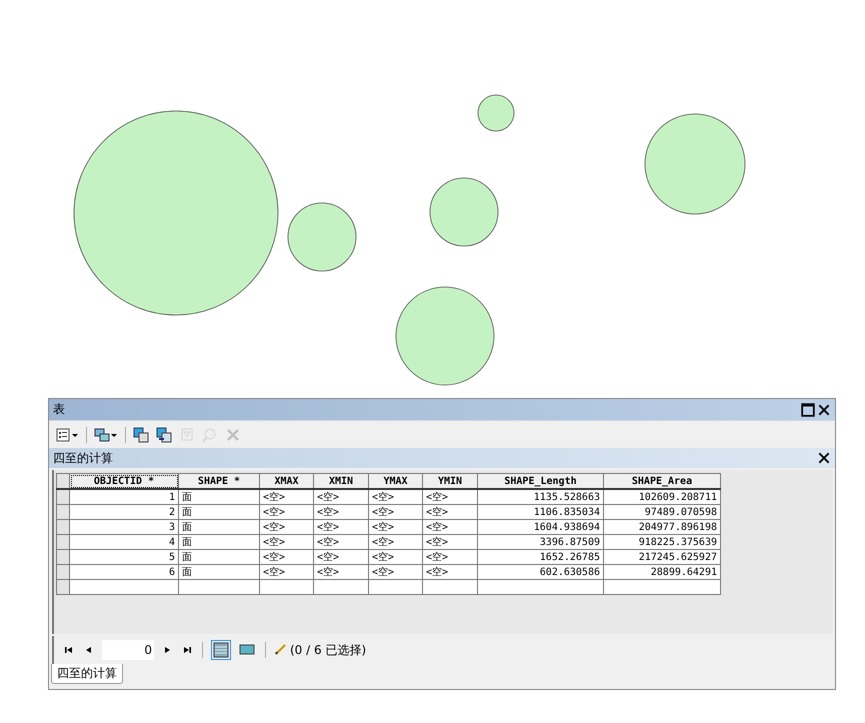 This screenshot has width=865, height=723. What do you see at coordinates (219, 481) in the screenshot?
I see `column-header: SHAPE *` at bounding box center [219, 481].